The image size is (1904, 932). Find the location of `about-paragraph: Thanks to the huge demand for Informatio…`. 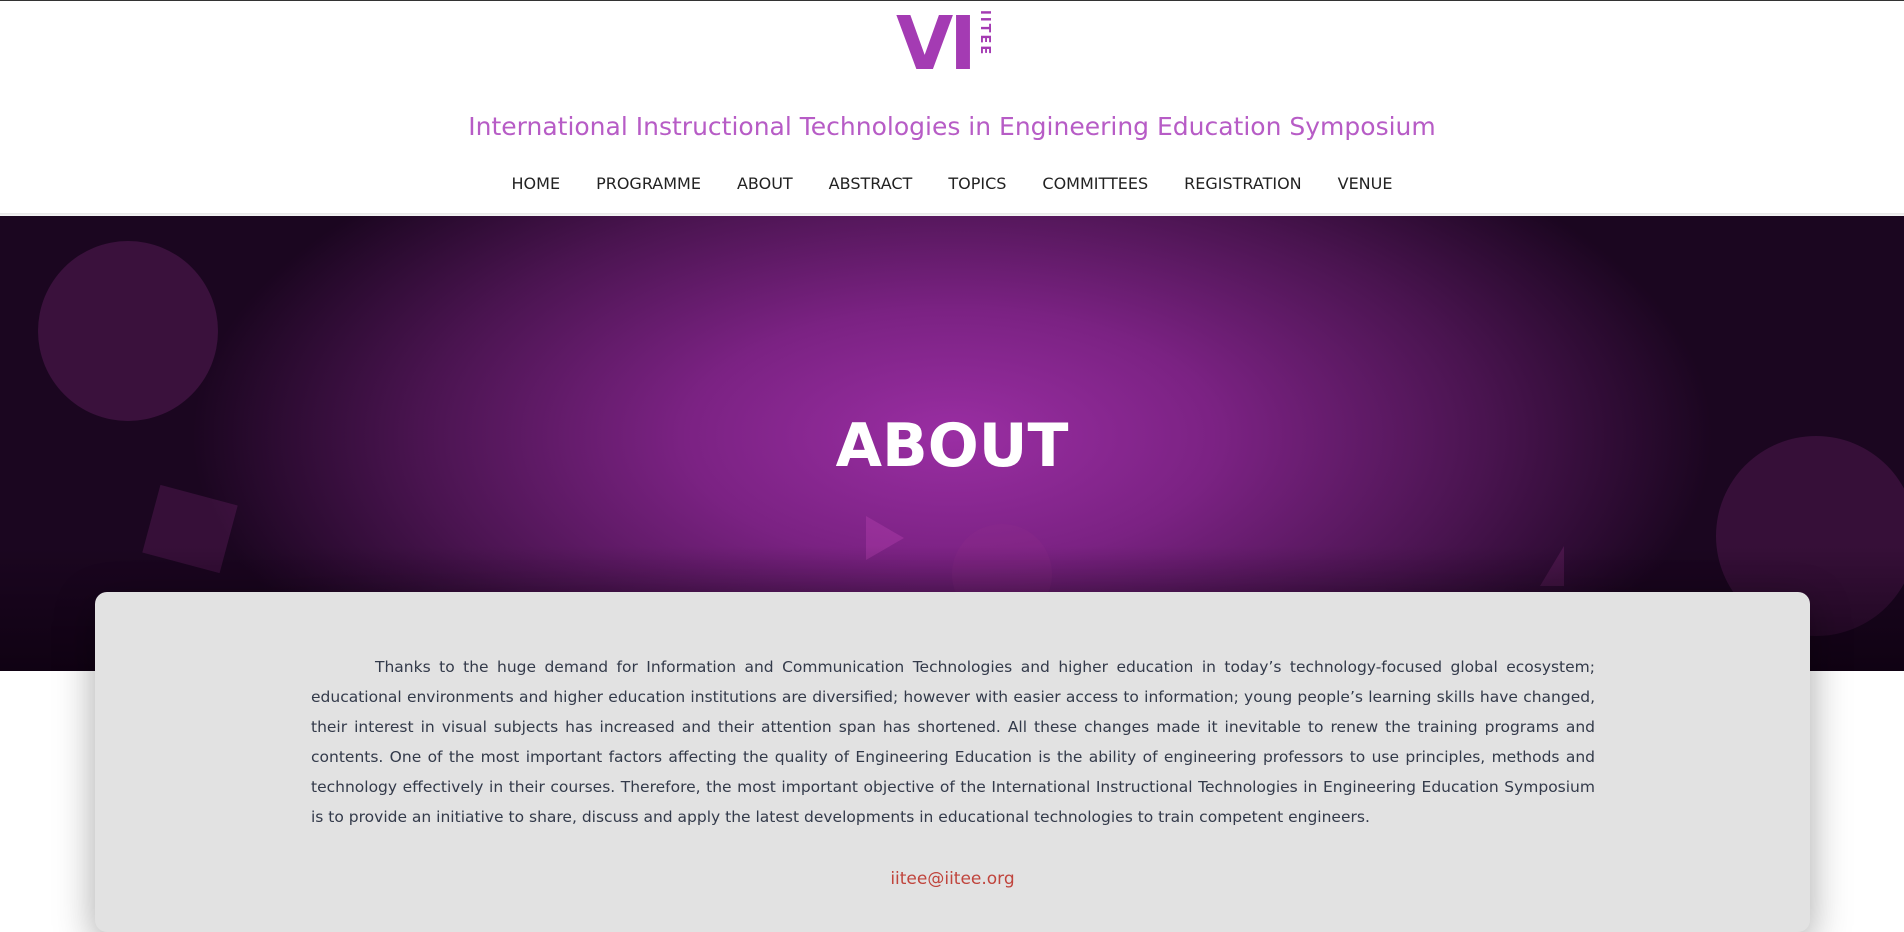

about-paragraph: Thanks to the huge demand for Informatio… is located at coordinates (953, 742).